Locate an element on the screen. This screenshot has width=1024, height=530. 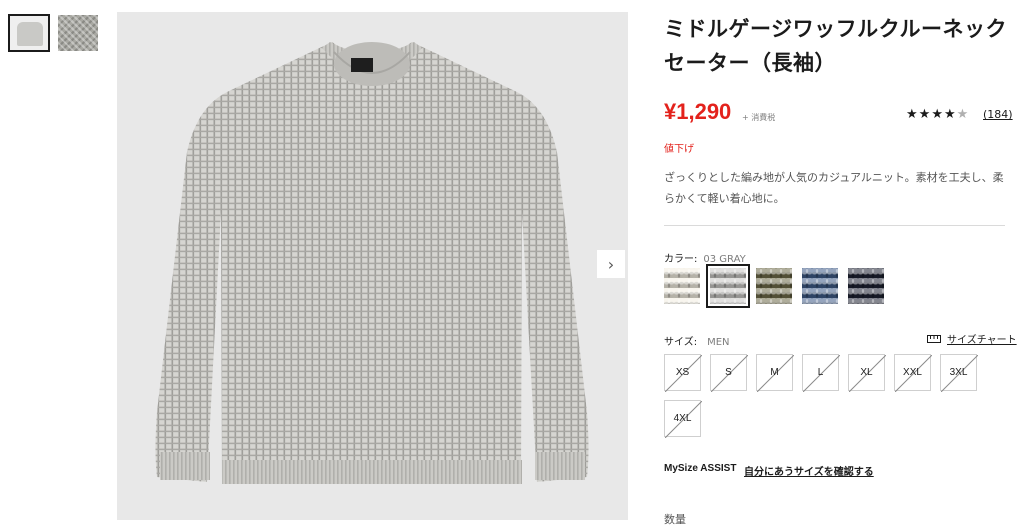
color-swatch-olive is located at coordinates (774, 286).